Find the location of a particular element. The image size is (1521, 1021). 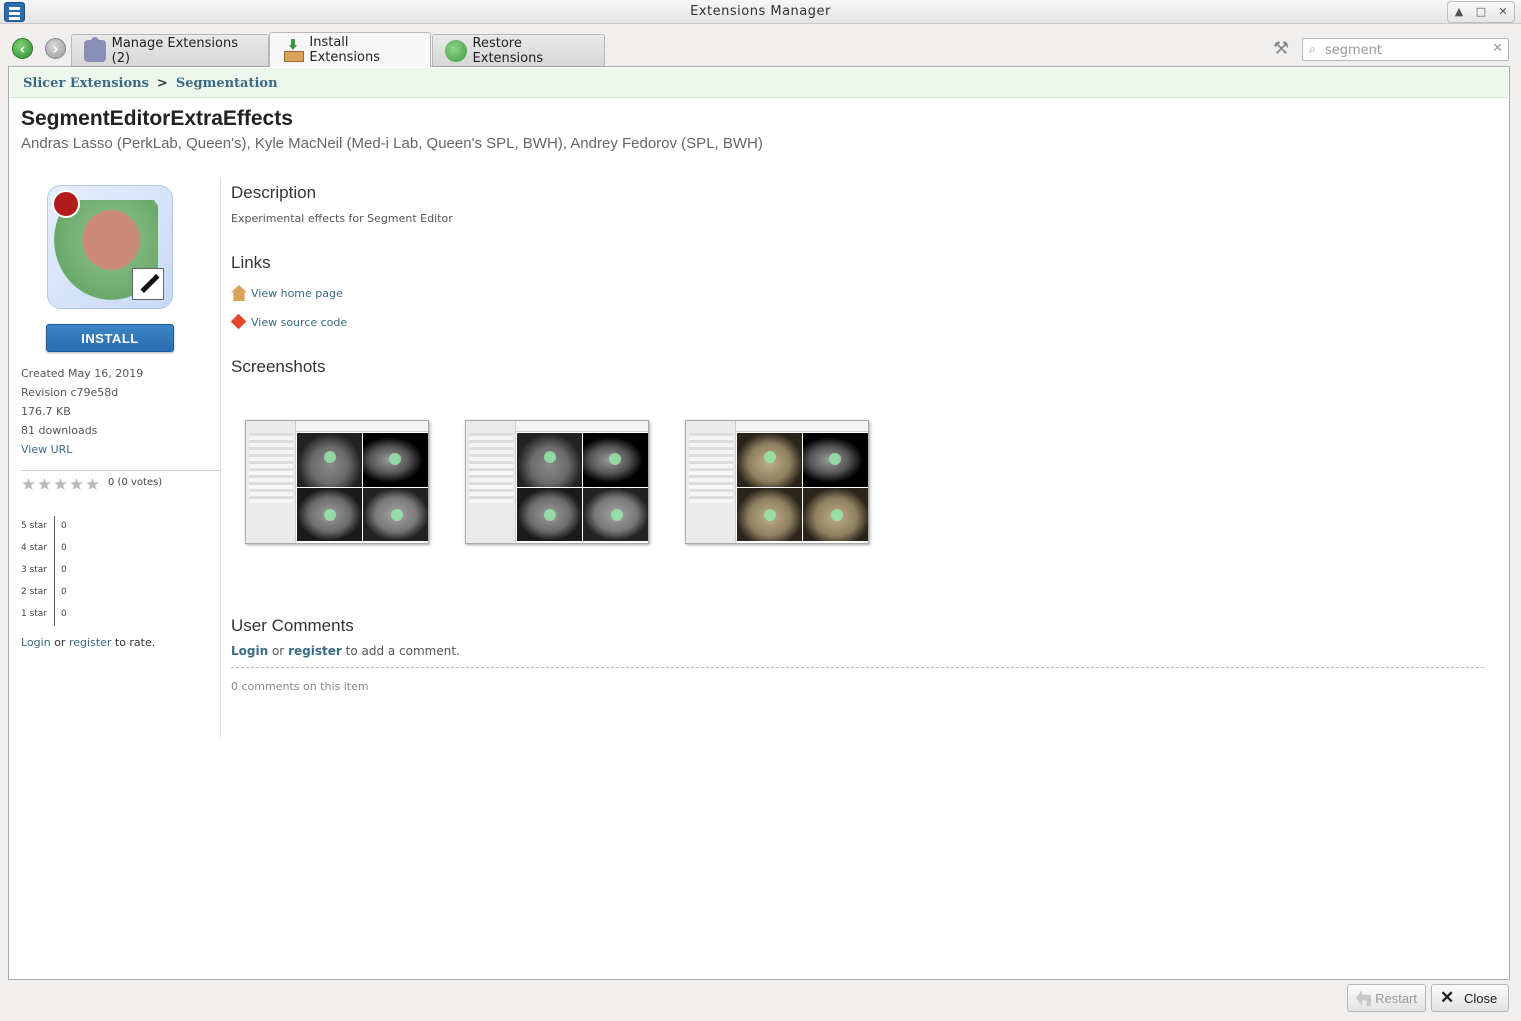

revision: Revision c79e58d is located at coordinates (70, 392).